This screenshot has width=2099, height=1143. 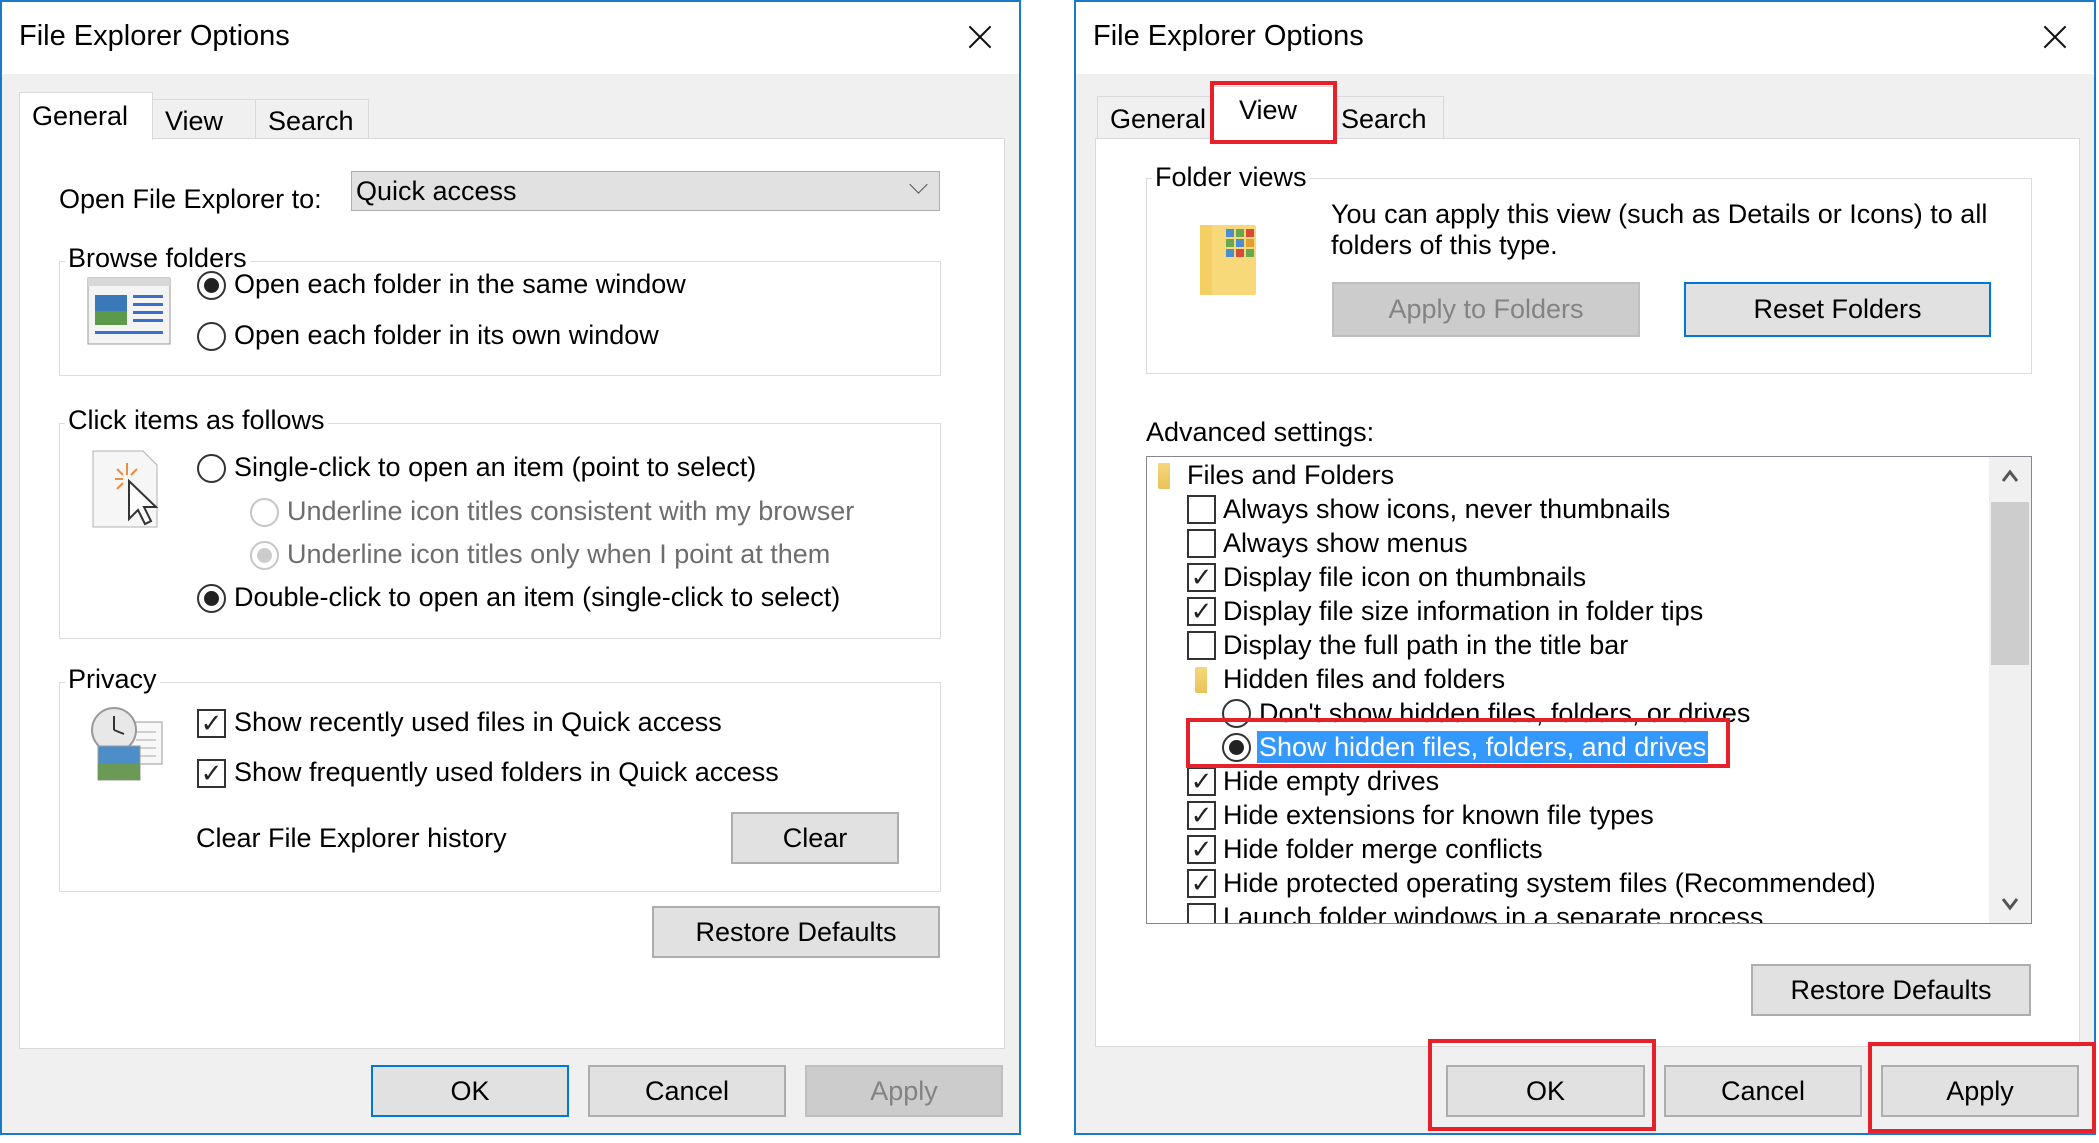 What do you see at coordinates (196, 420) in the screenshot?
I see `click-items-label: Click items as follows` at bounding box center [196, 420].